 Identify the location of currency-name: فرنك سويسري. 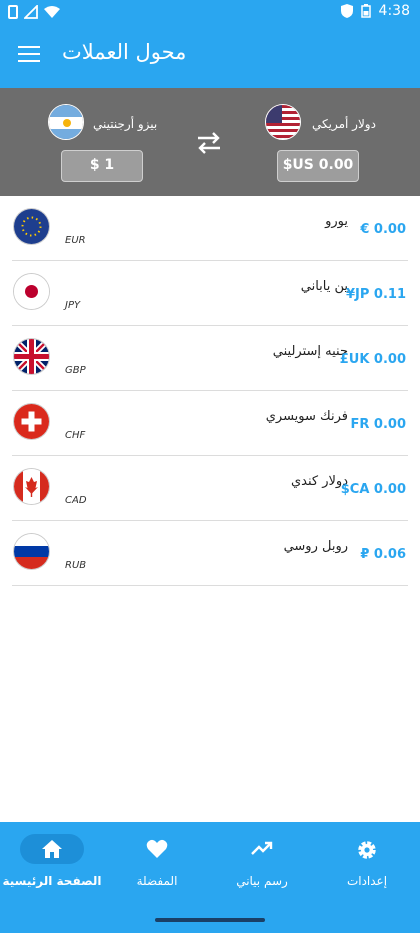
(306, 416).